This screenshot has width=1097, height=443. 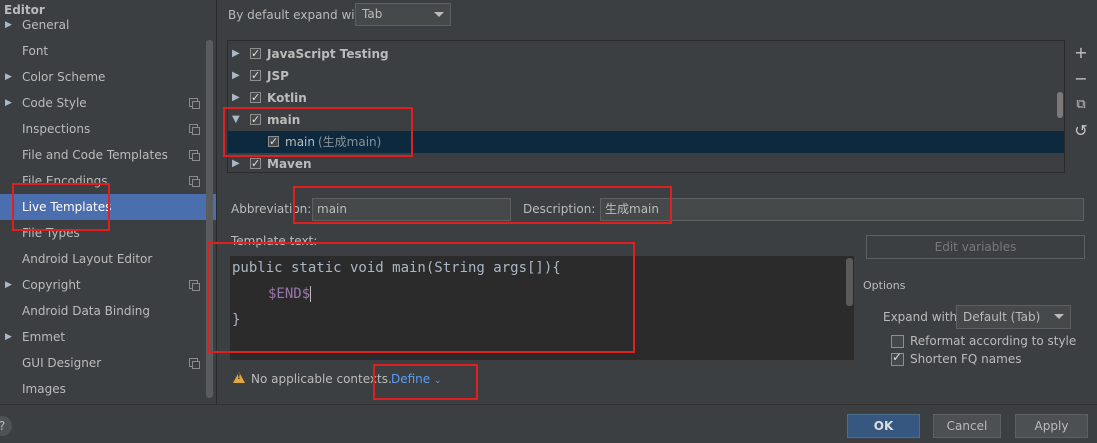 What do you see at coordinates (646, 54) in the screenshot?
I see `template-group-row: ▶ JavaScript Testing` at bounding box center [646, 54].